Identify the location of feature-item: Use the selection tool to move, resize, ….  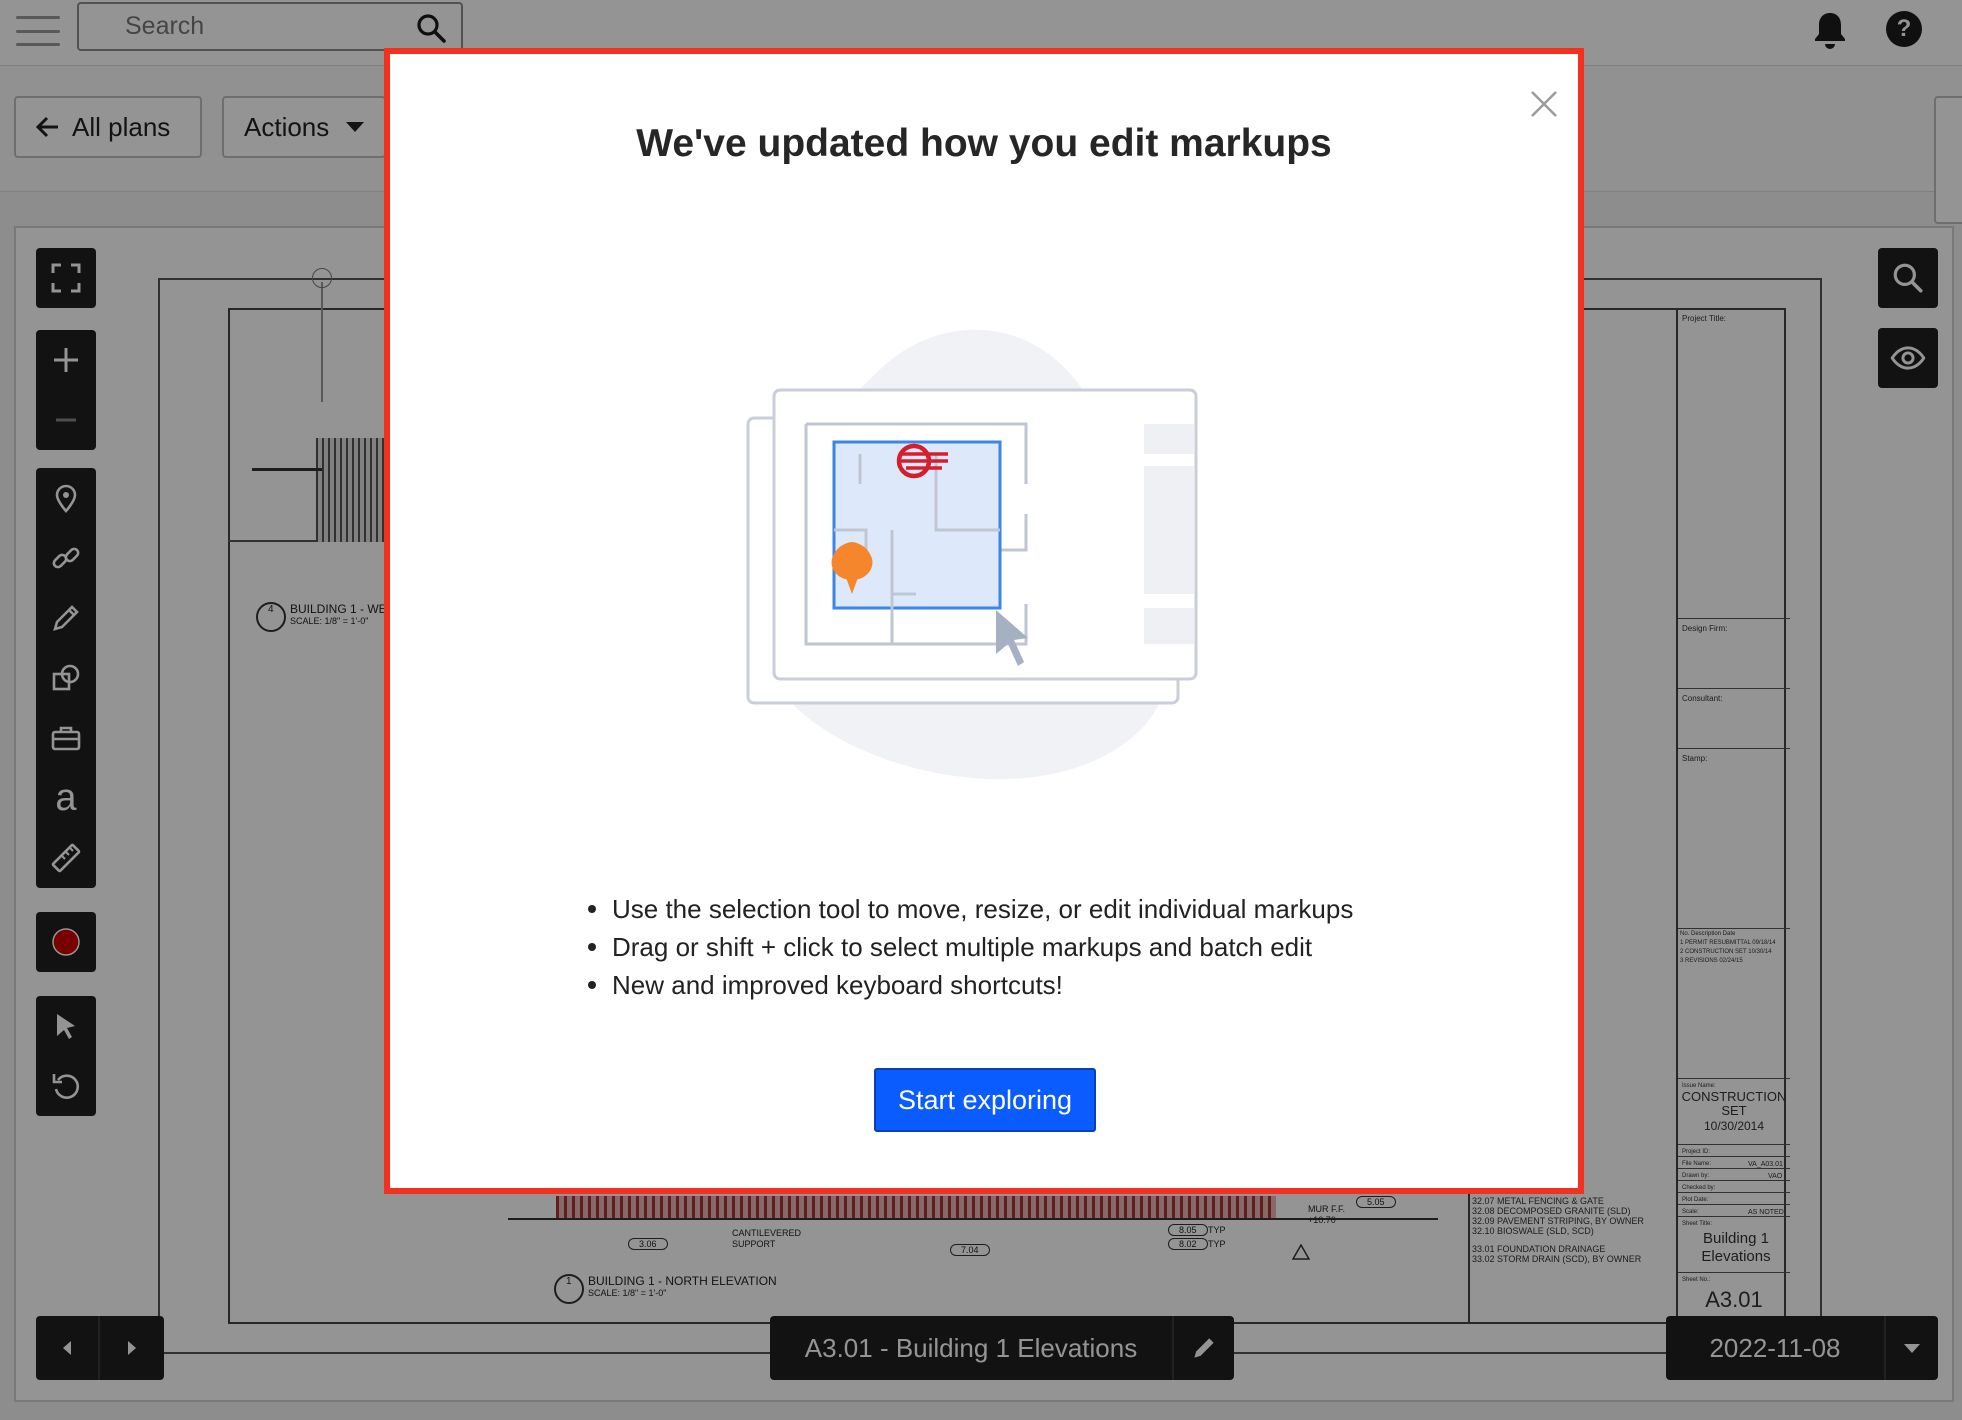
(982, 909).